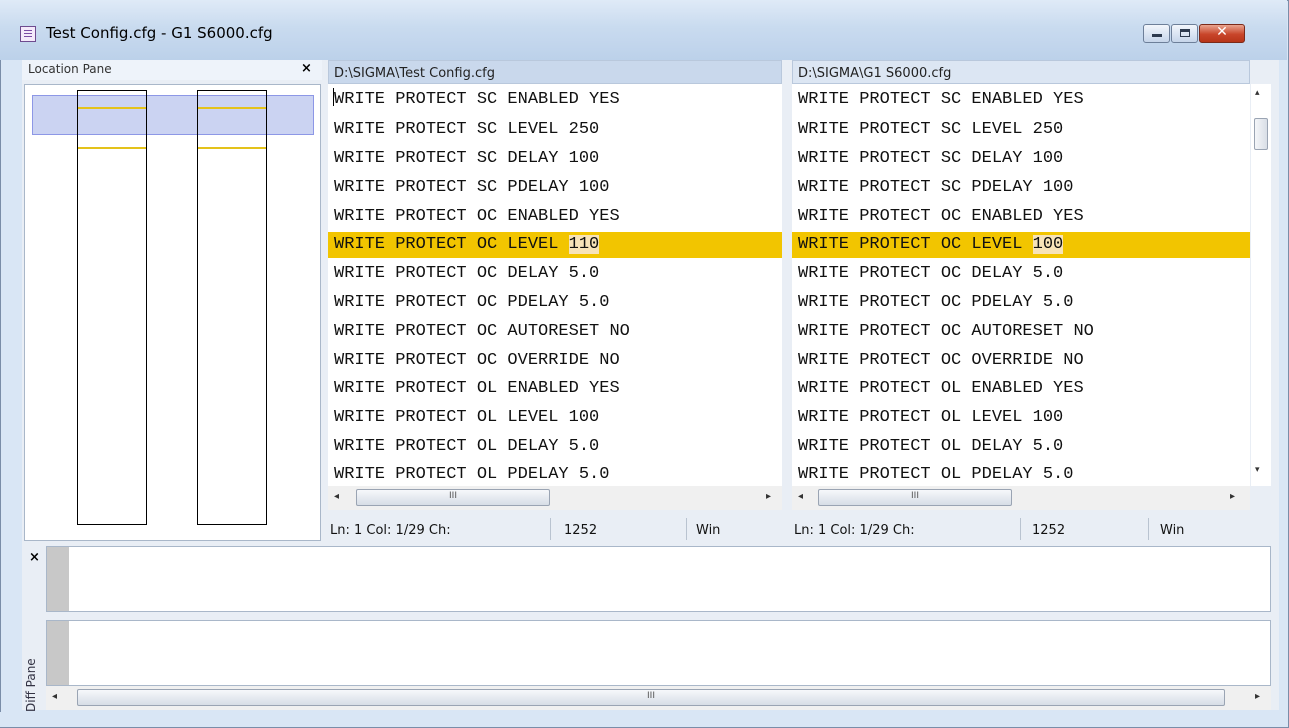  Describe the element at coordinates (584, 244) in the screenshot. I see `diff-value: 110` at that location.